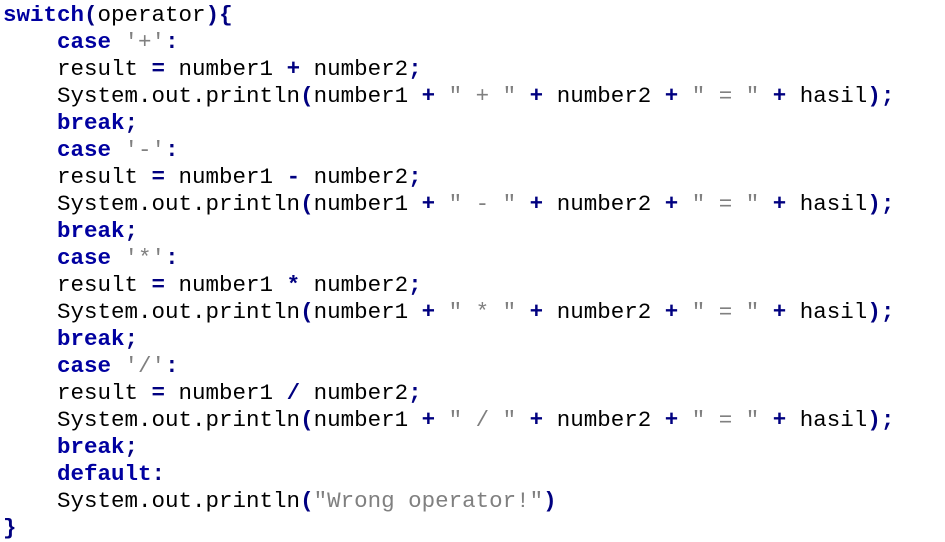  I want to click on code-line: }, so click(472, 528).